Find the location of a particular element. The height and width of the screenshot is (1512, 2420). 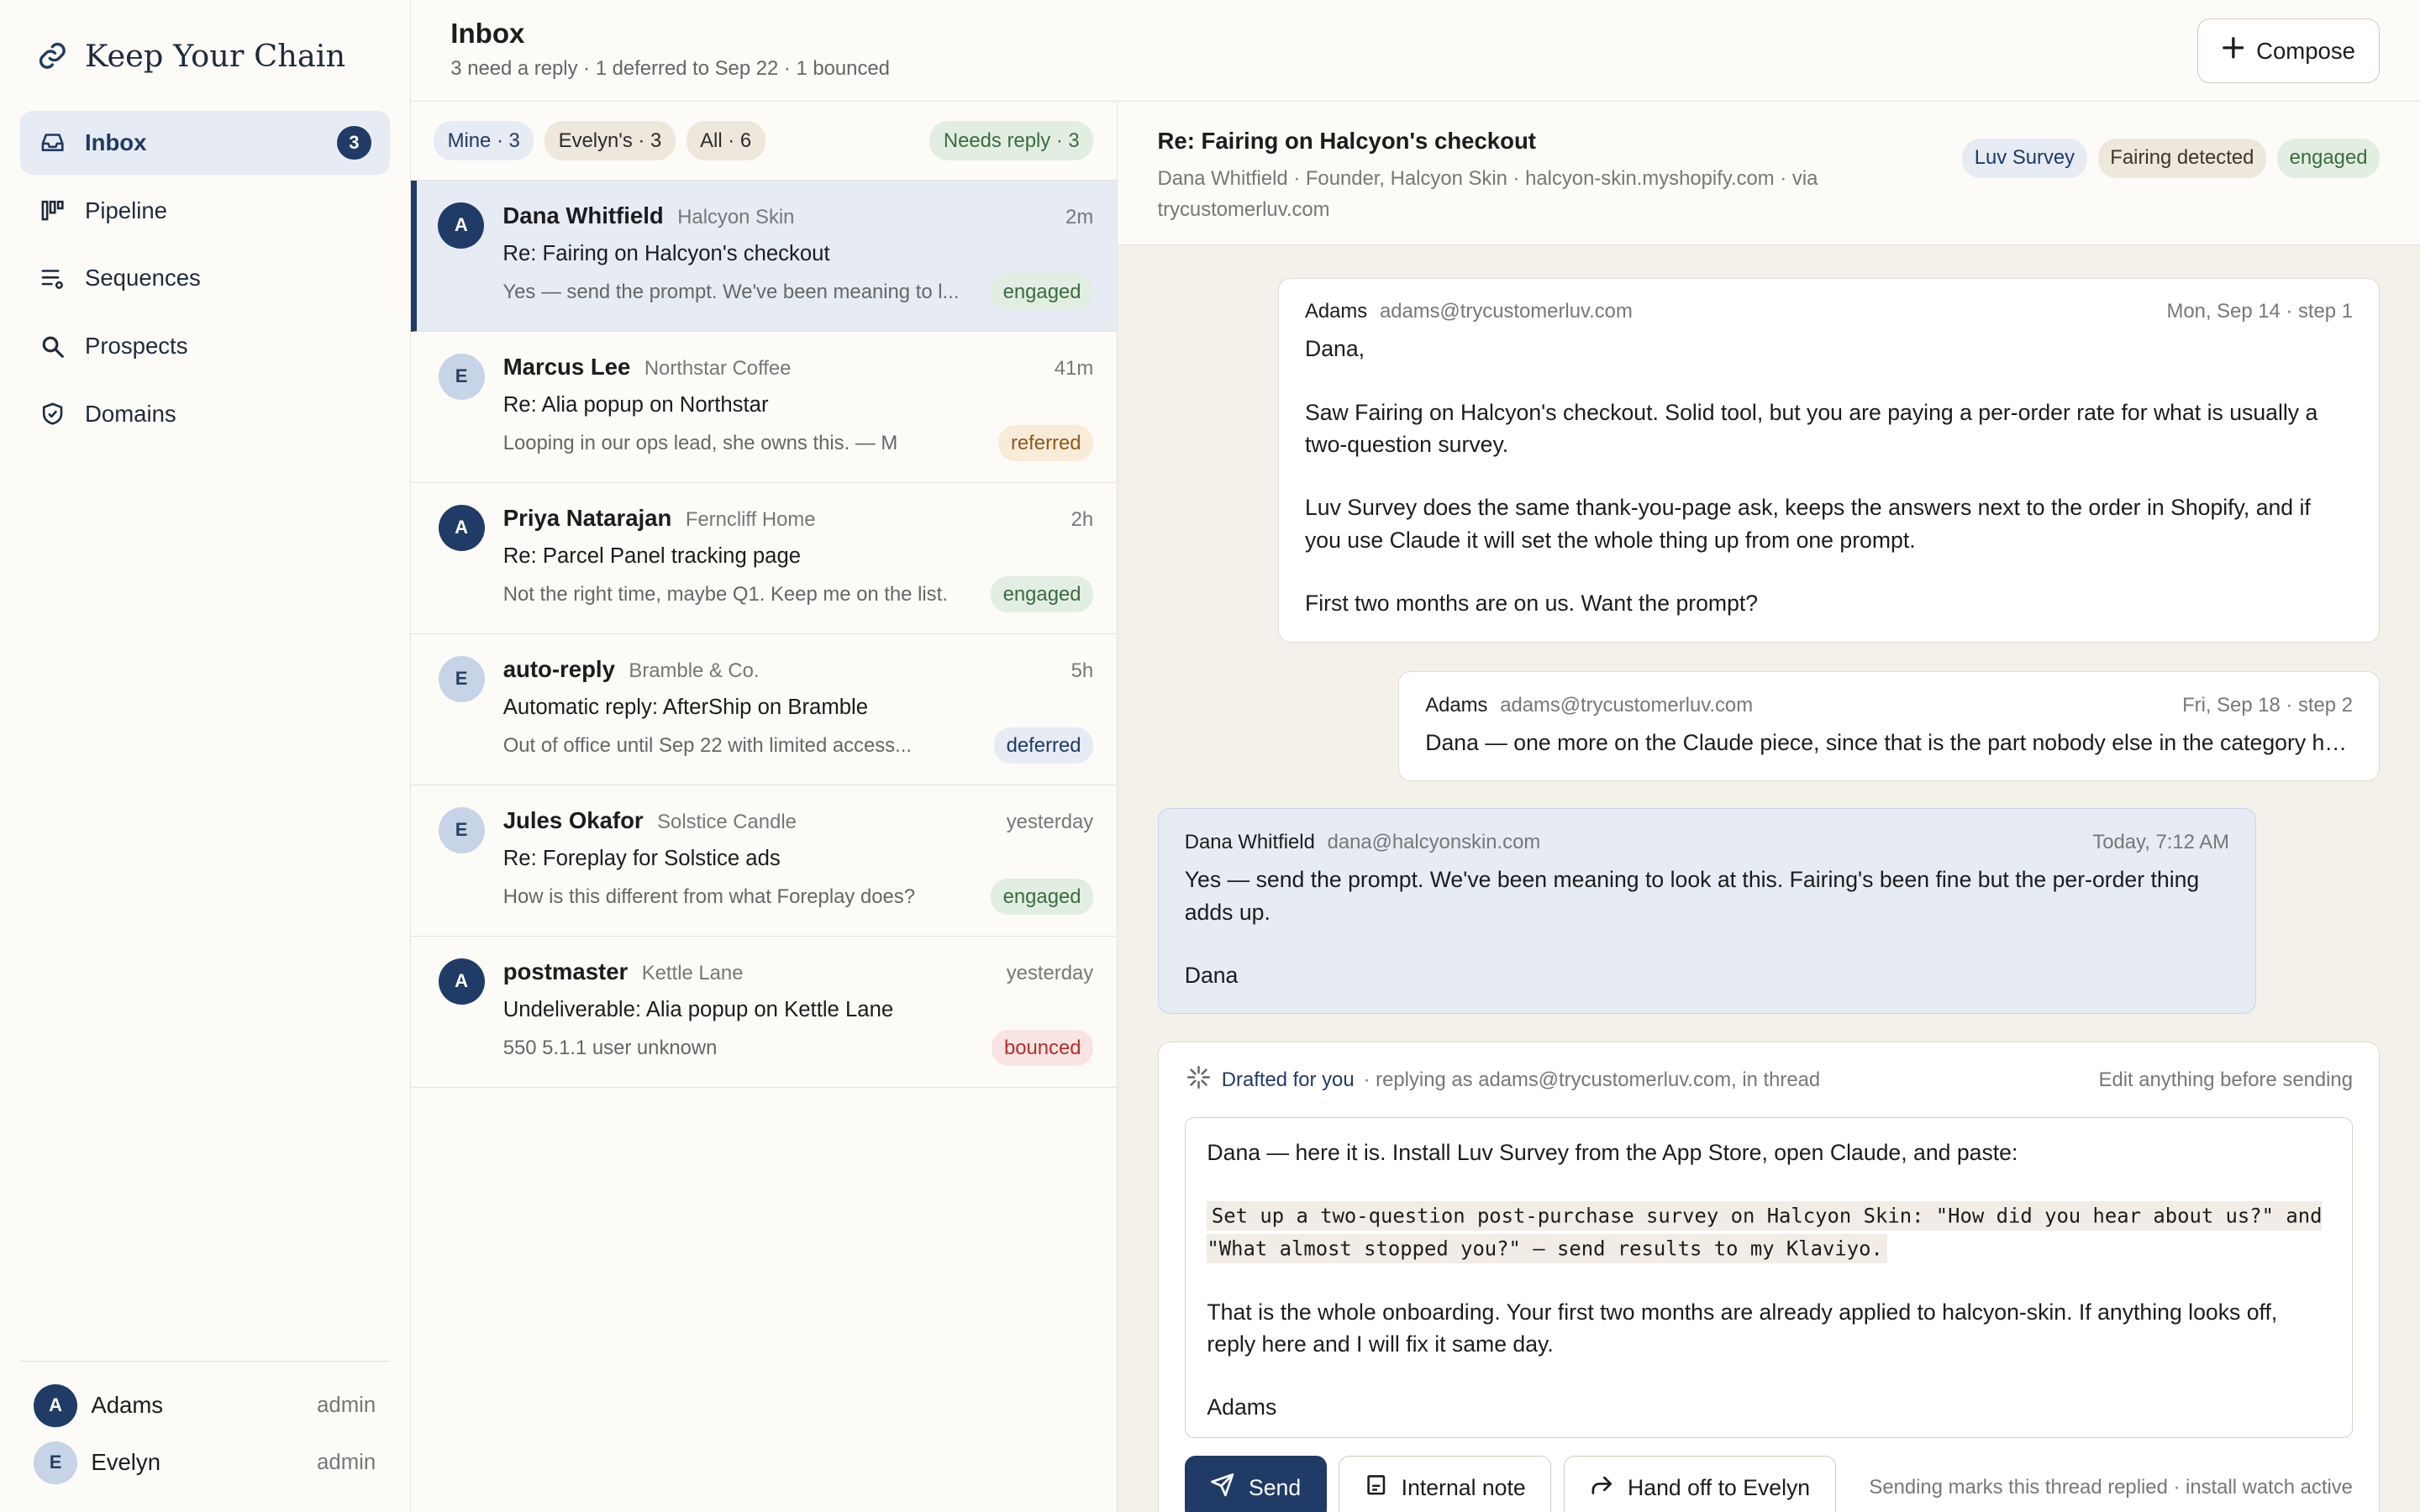

nav-item-domains: Domains is located at coordinates (205, 413).